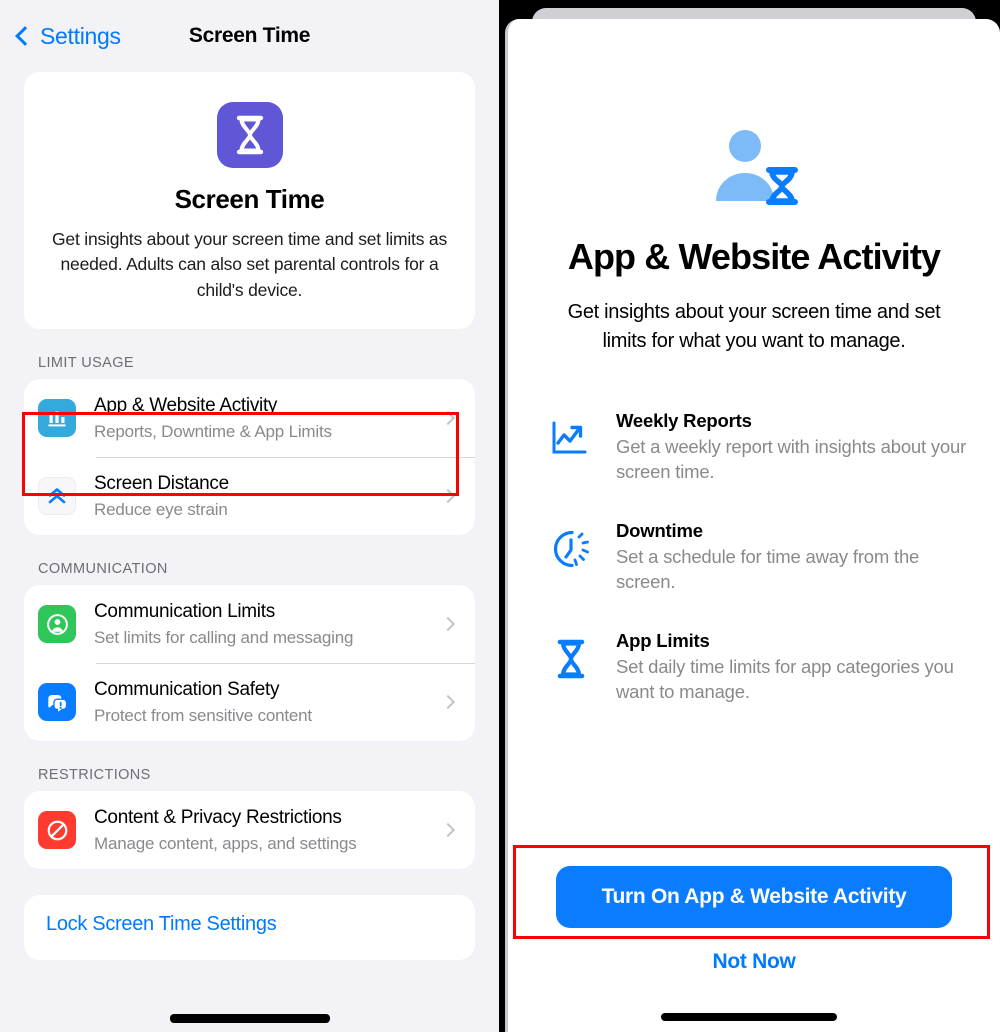 The width and height of the screenshot is (1000, 1032). What do you see at coordinates (86, 363) in the screenshot?
I see `section-header-limit-usage: LIMIT USAGE` at bounding box center [86, 363].